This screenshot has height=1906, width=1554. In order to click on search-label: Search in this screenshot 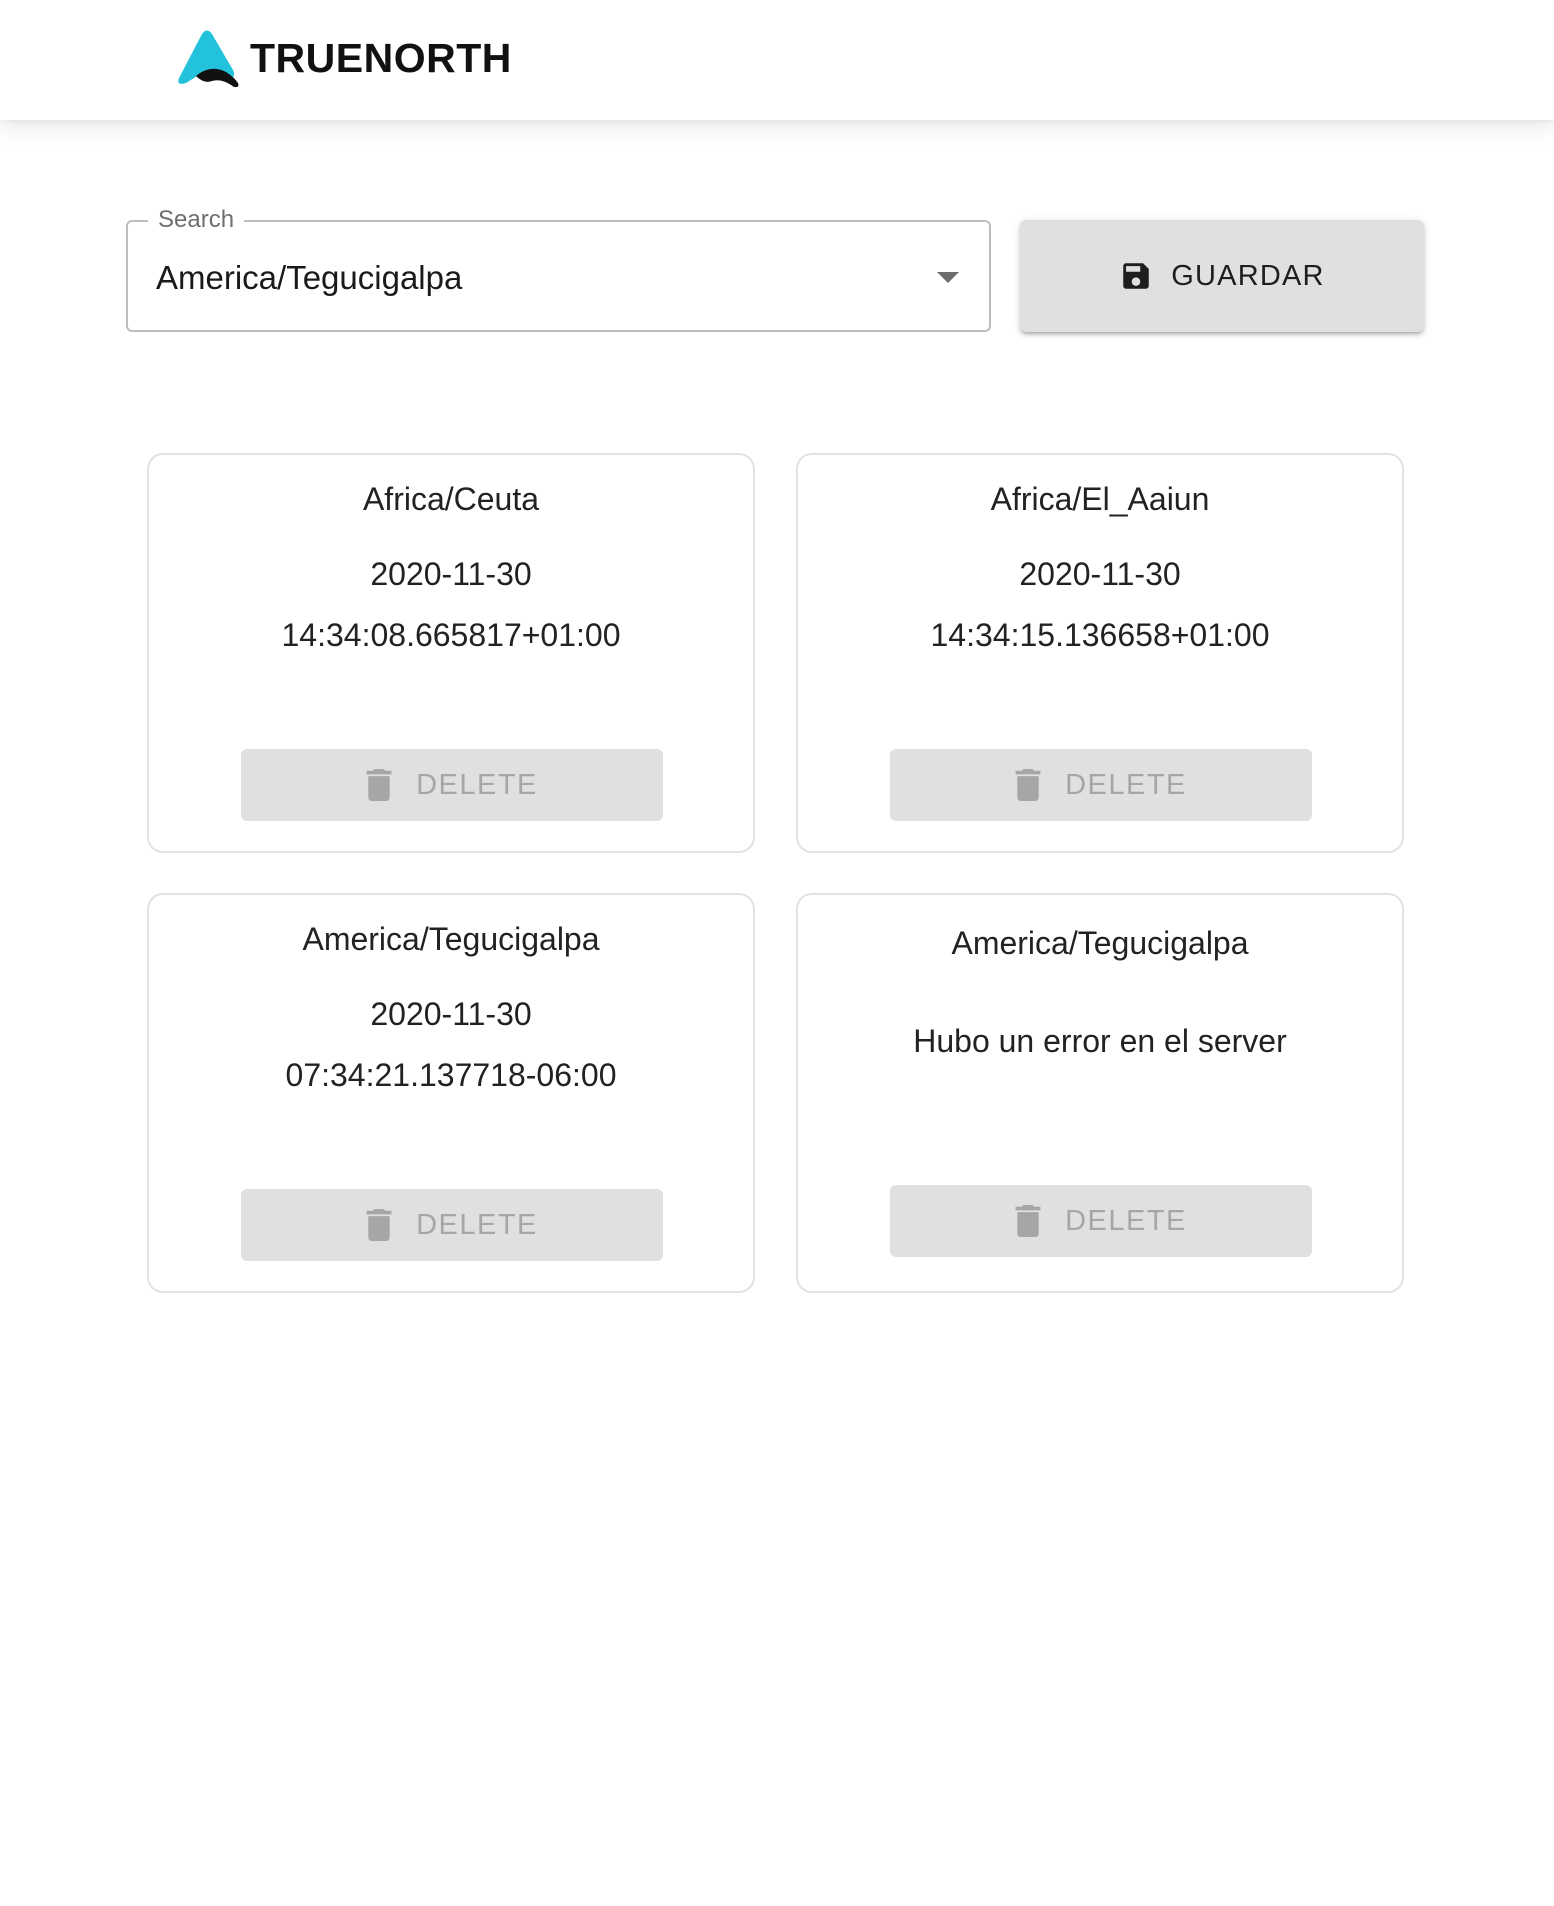, I will do `click(196, 220)`.